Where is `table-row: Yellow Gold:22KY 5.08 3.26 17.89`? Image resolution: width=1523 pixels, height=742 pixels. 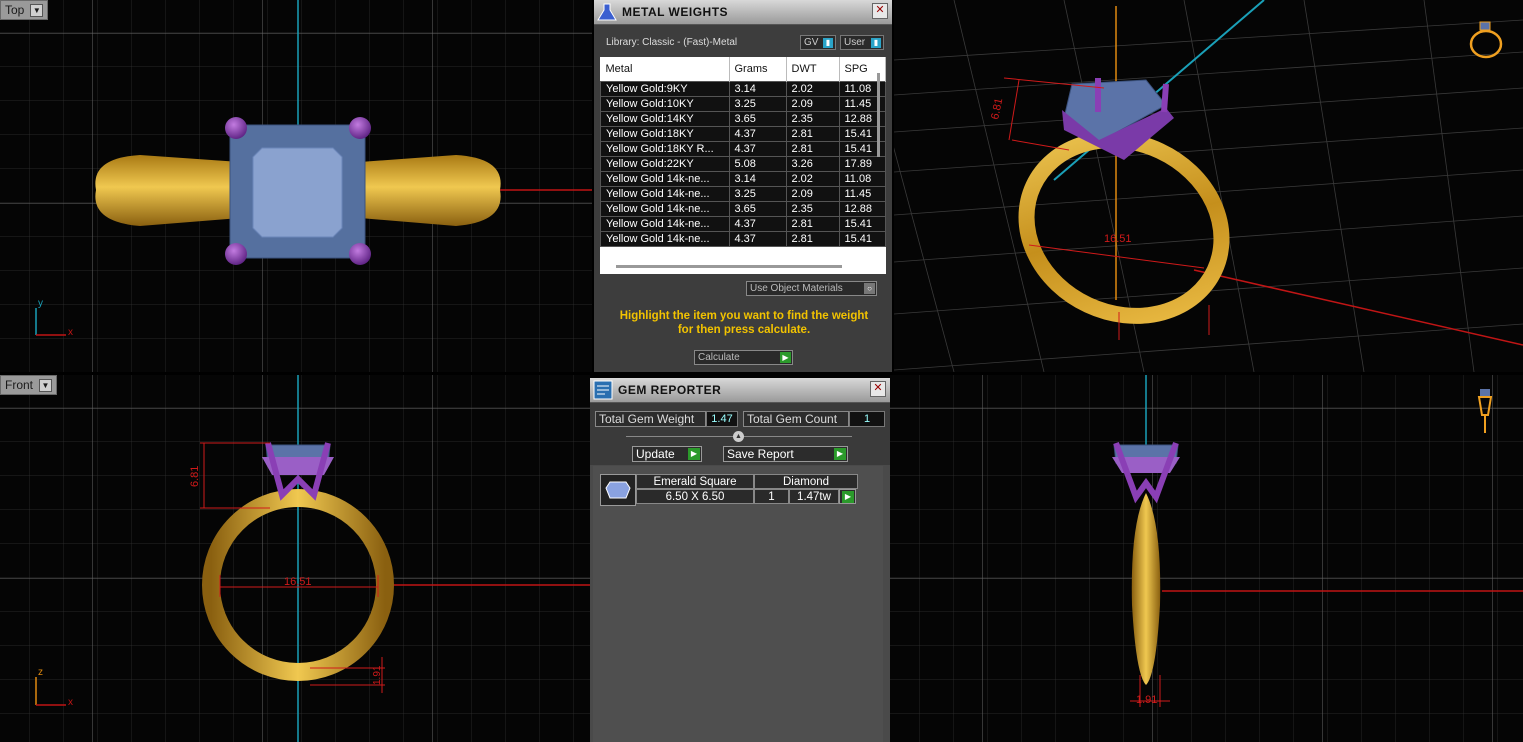 table-row: Yellow Gold:22KY 5.08 3.26 17.89 is located at coordinates (743, 164).